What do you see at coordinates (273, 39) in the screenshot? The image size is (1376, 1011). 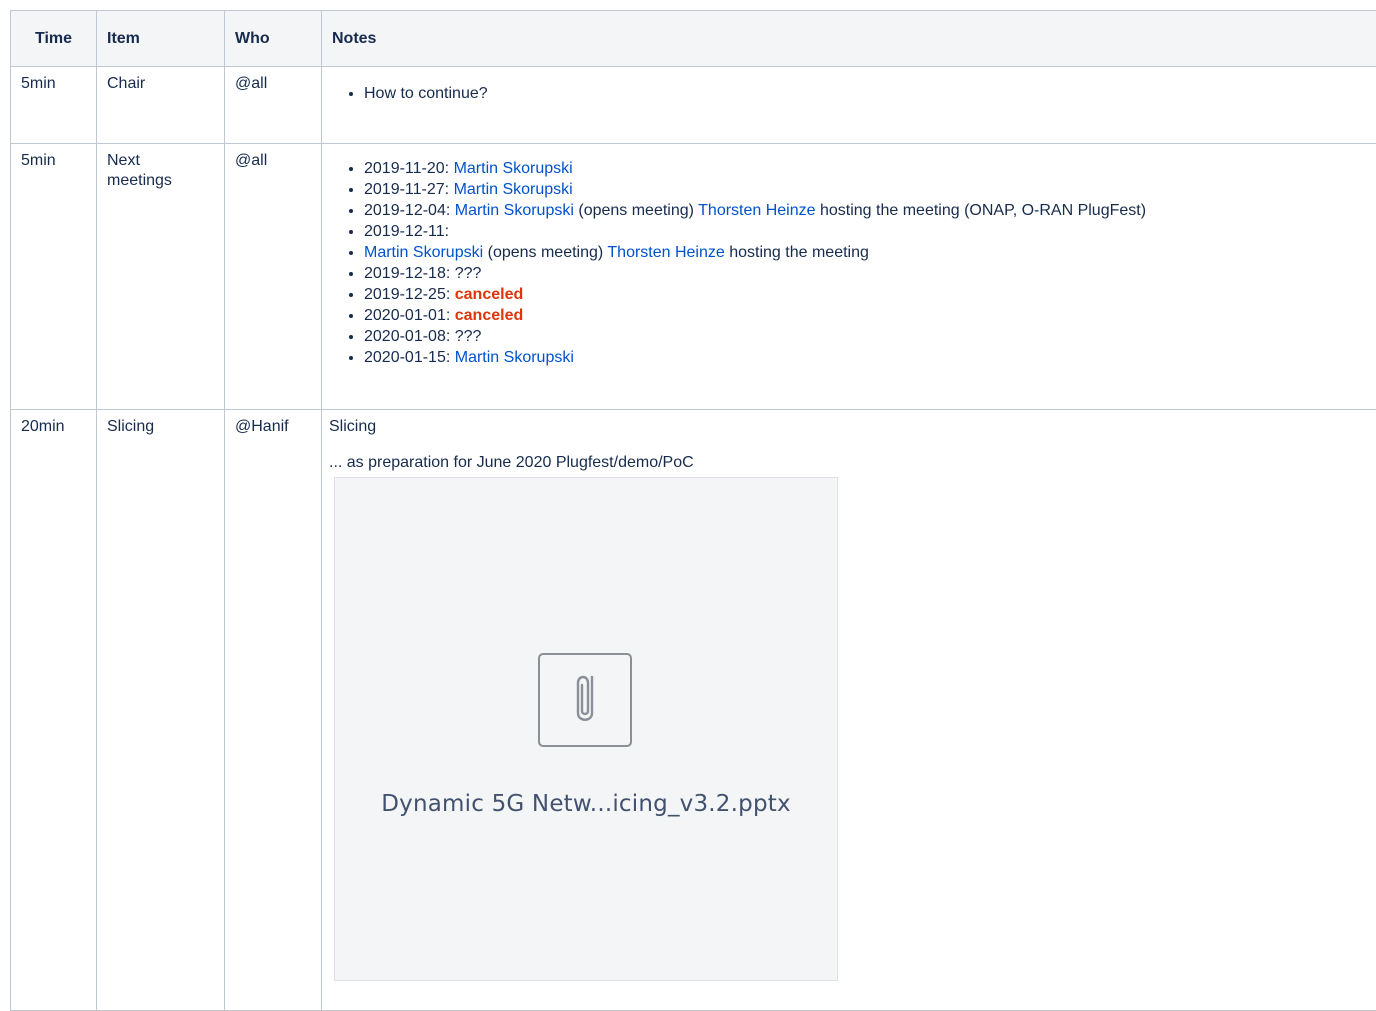 I see `header-who: Who` at bounding box center [273, 39].